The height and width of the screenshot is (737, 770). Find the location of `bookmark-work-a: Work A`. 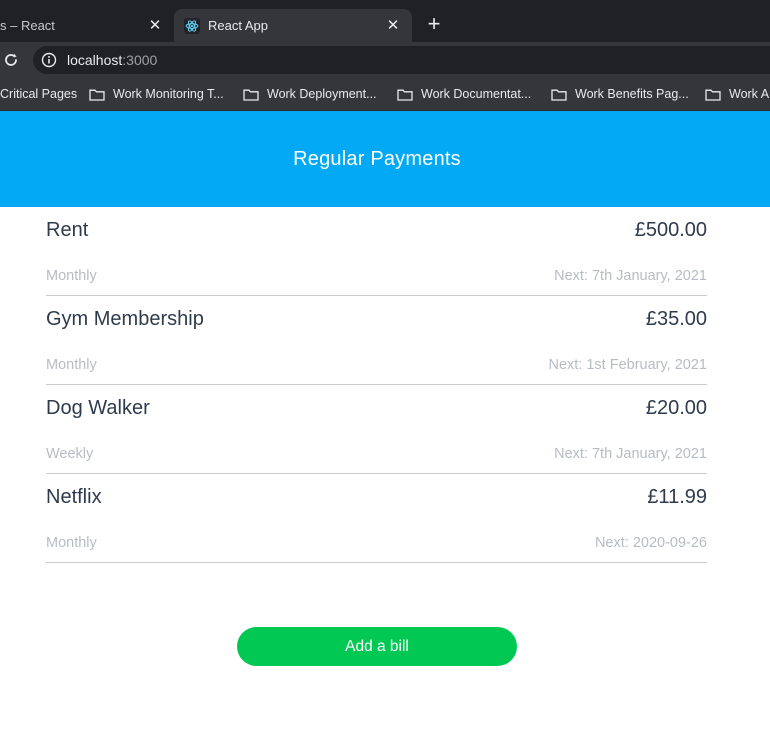

bookmark-work-a: Work A is located at coordinates (737, 94).